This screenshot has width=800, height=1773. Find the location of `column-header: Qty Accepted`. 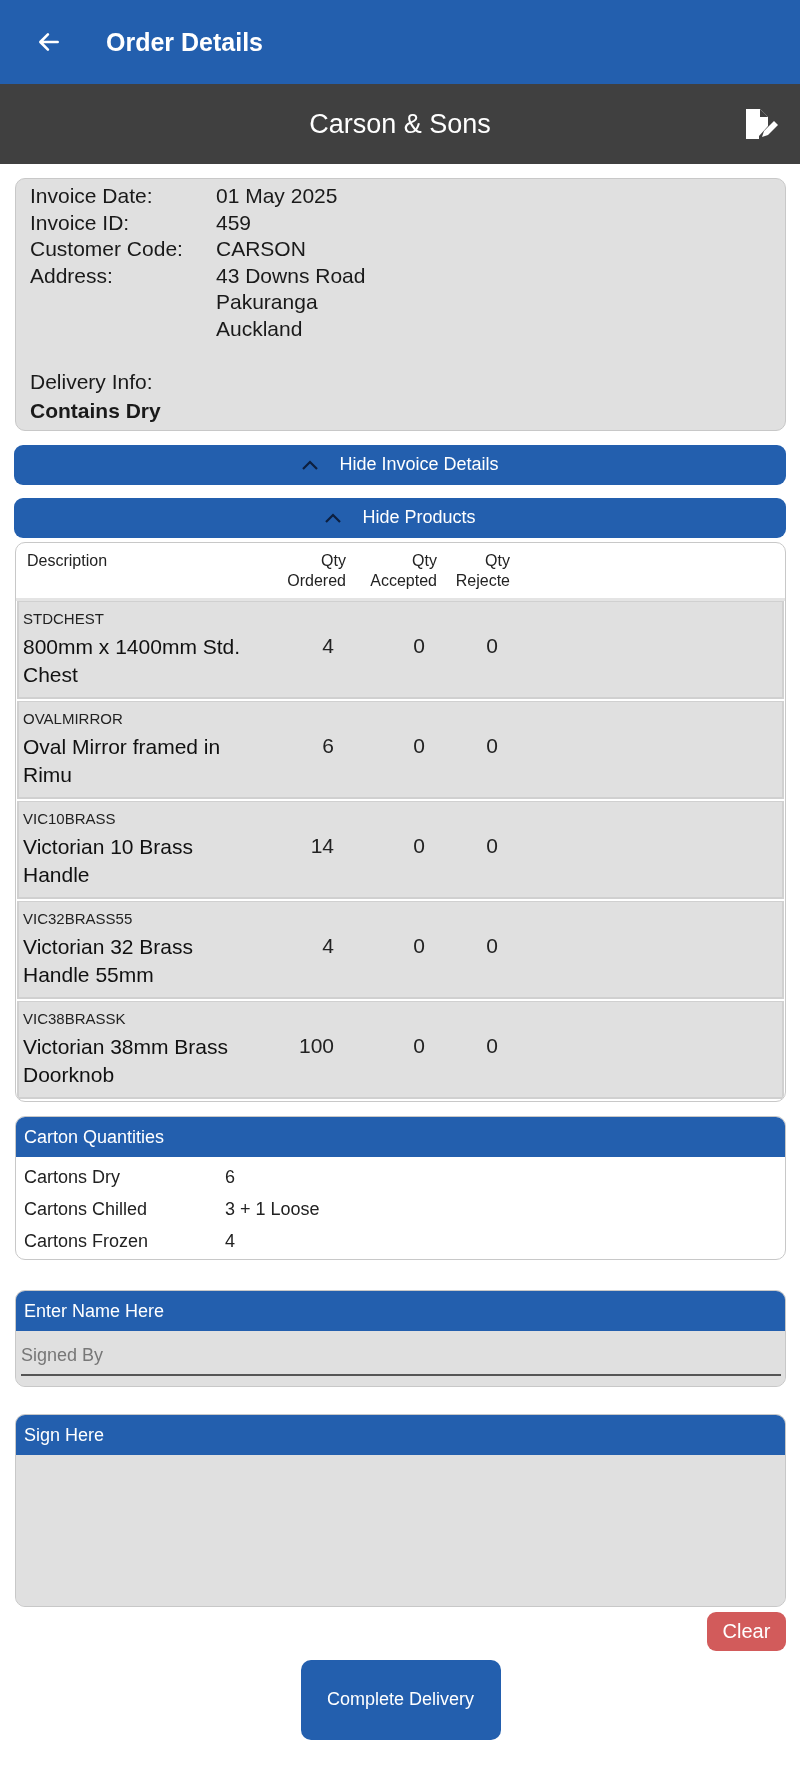

column-header: Qty Accepted is located at coordinates (403, 570).